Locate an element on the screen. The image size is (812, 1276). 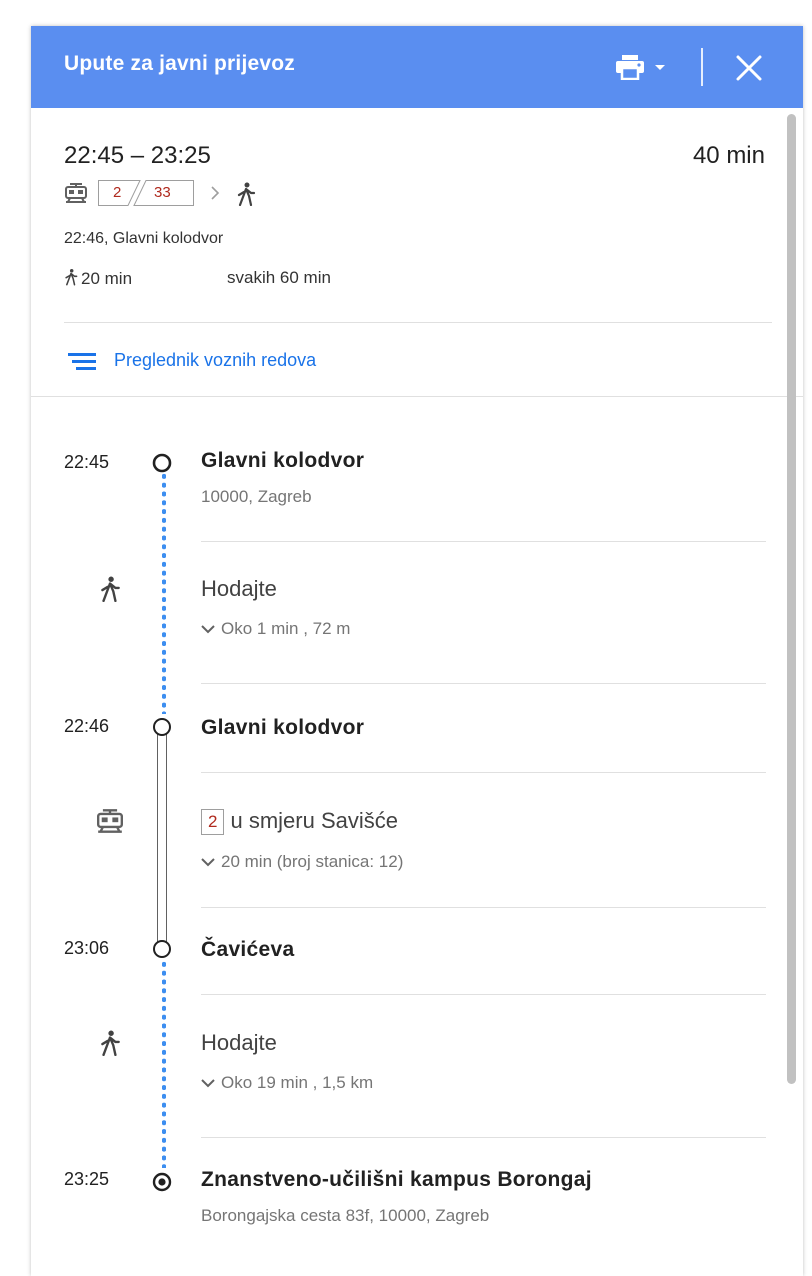
walk-details-toggle: Oko 19 min , 1,5 km is located at coordinates (287, 1083).